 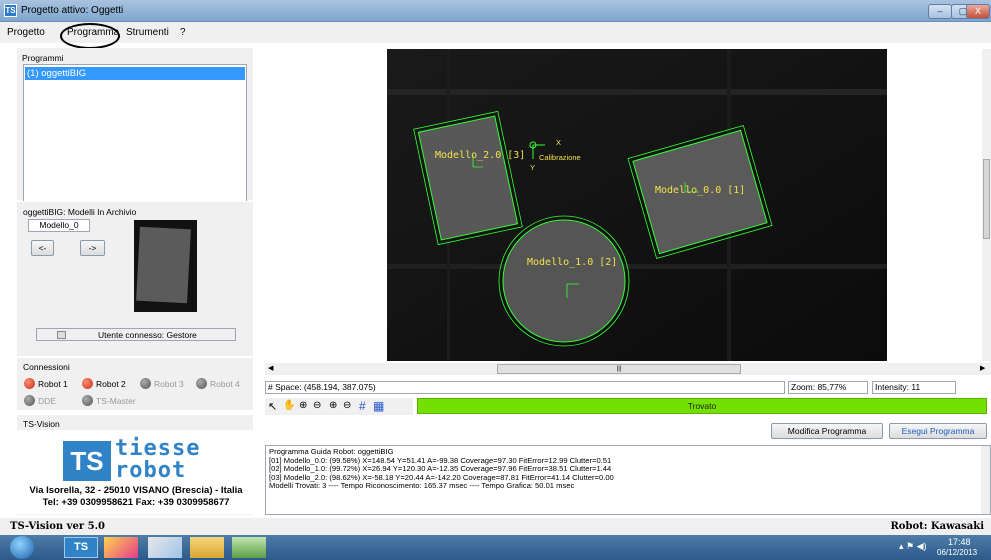 I want to click on zoom-fit-icon: ⊕, so click(x=333, y=405).